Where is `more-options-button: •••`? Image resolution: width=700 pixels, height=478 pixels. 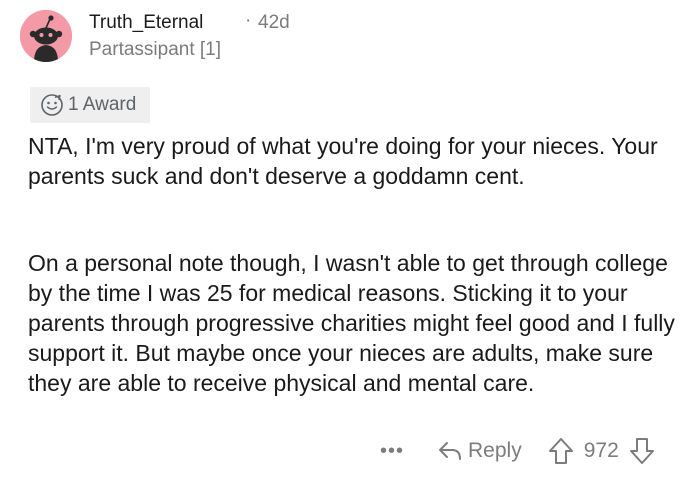 more-options-button: ••• is located at coordinates (392, 451).